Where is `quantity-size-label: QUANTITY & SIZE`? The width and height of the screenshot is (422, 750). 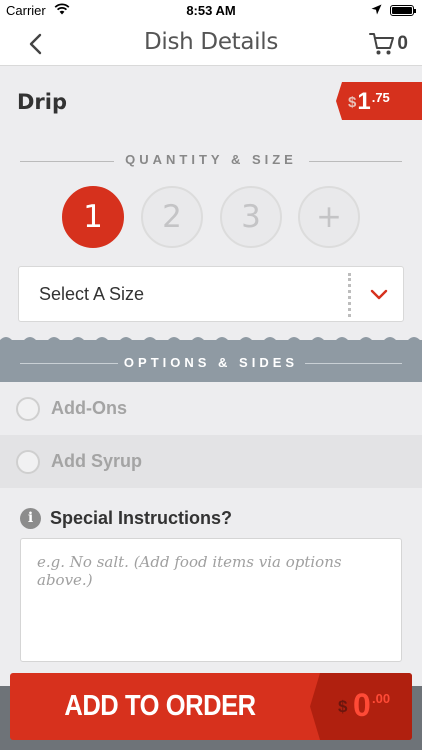 quantity-size-label: QUANTITY & SIZE is located at coordinates (211, 159).